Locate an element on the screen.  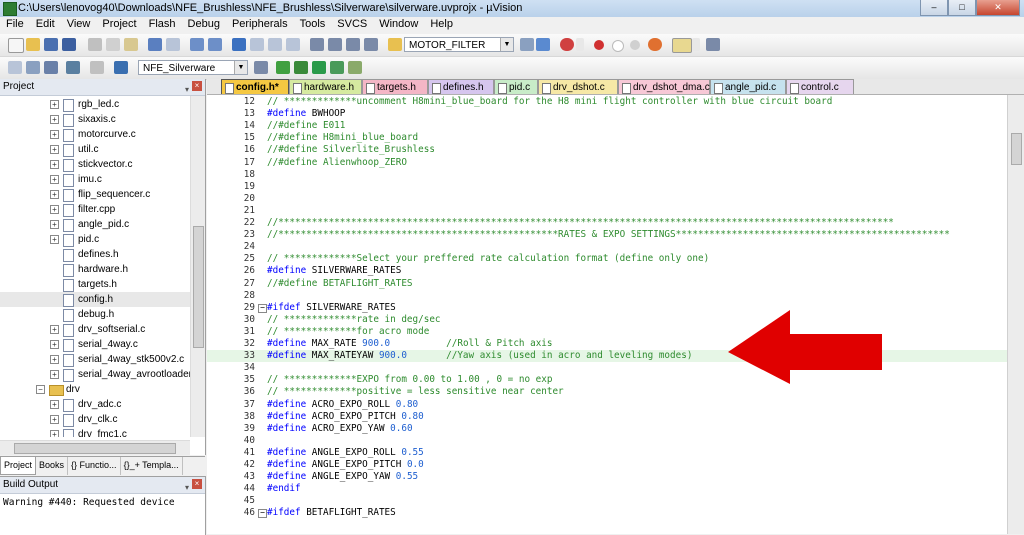
annotation-arrow is located at coordinates (805, 347).